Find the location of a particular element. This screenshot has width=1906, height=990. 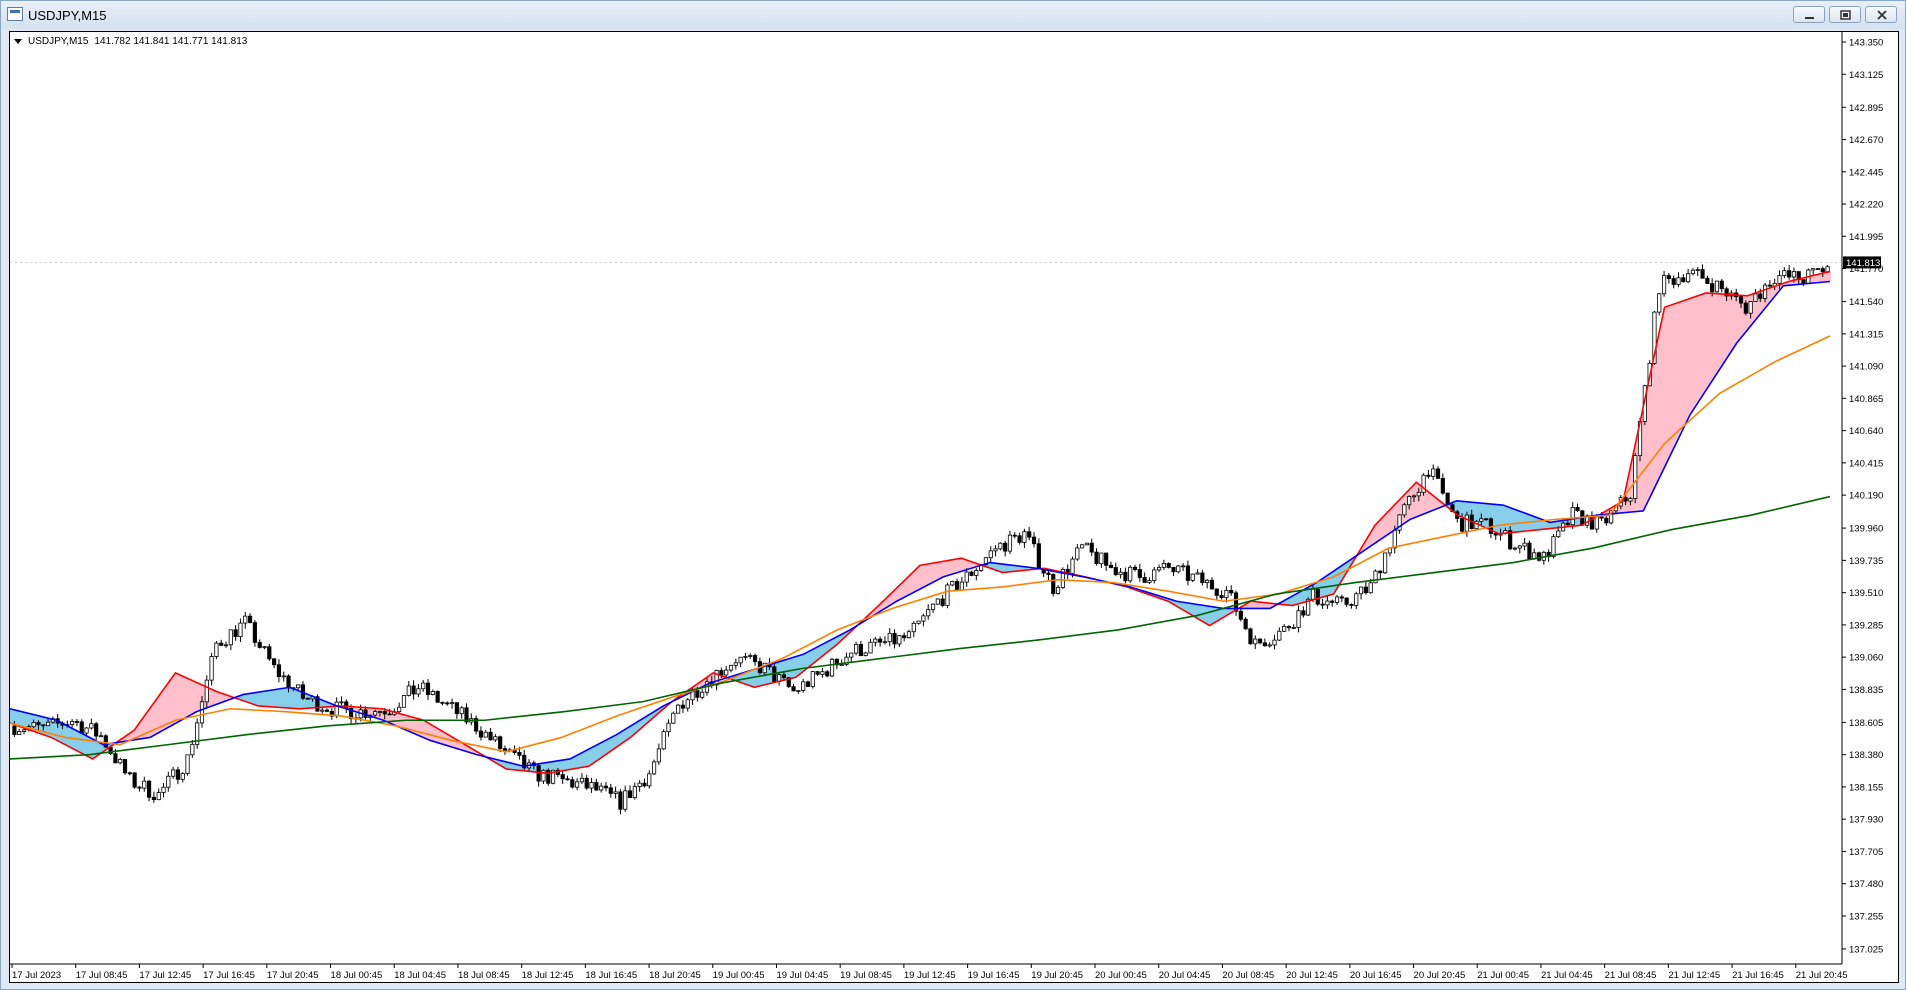

minimize-button is located at coordinates (1809, 14).